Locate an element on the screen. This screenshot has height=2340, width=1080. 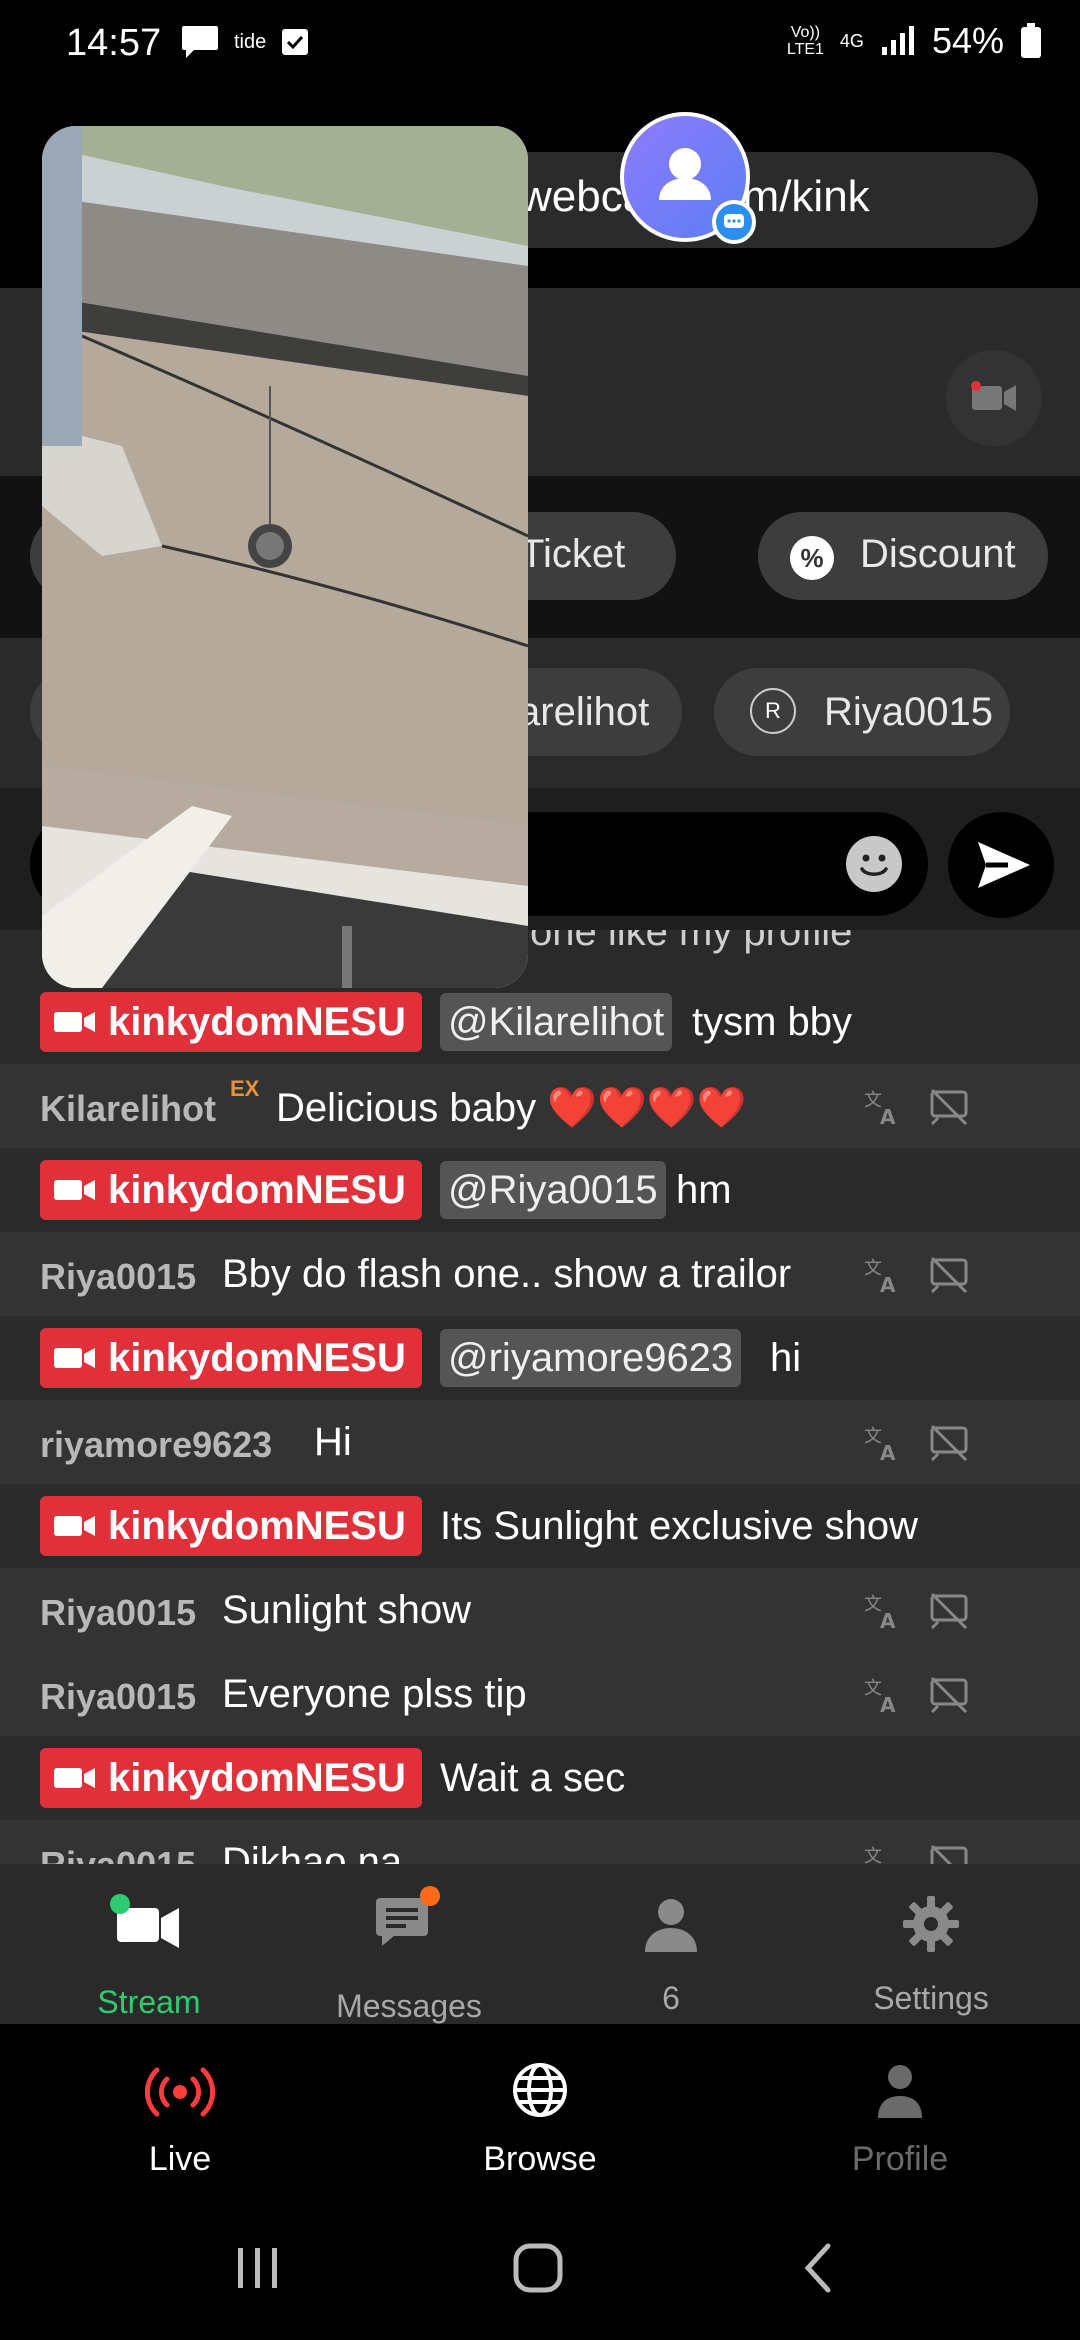
list-item: kinkydomNESU @Kilarelihot tysm bby is located at coordinates (540, 1022).